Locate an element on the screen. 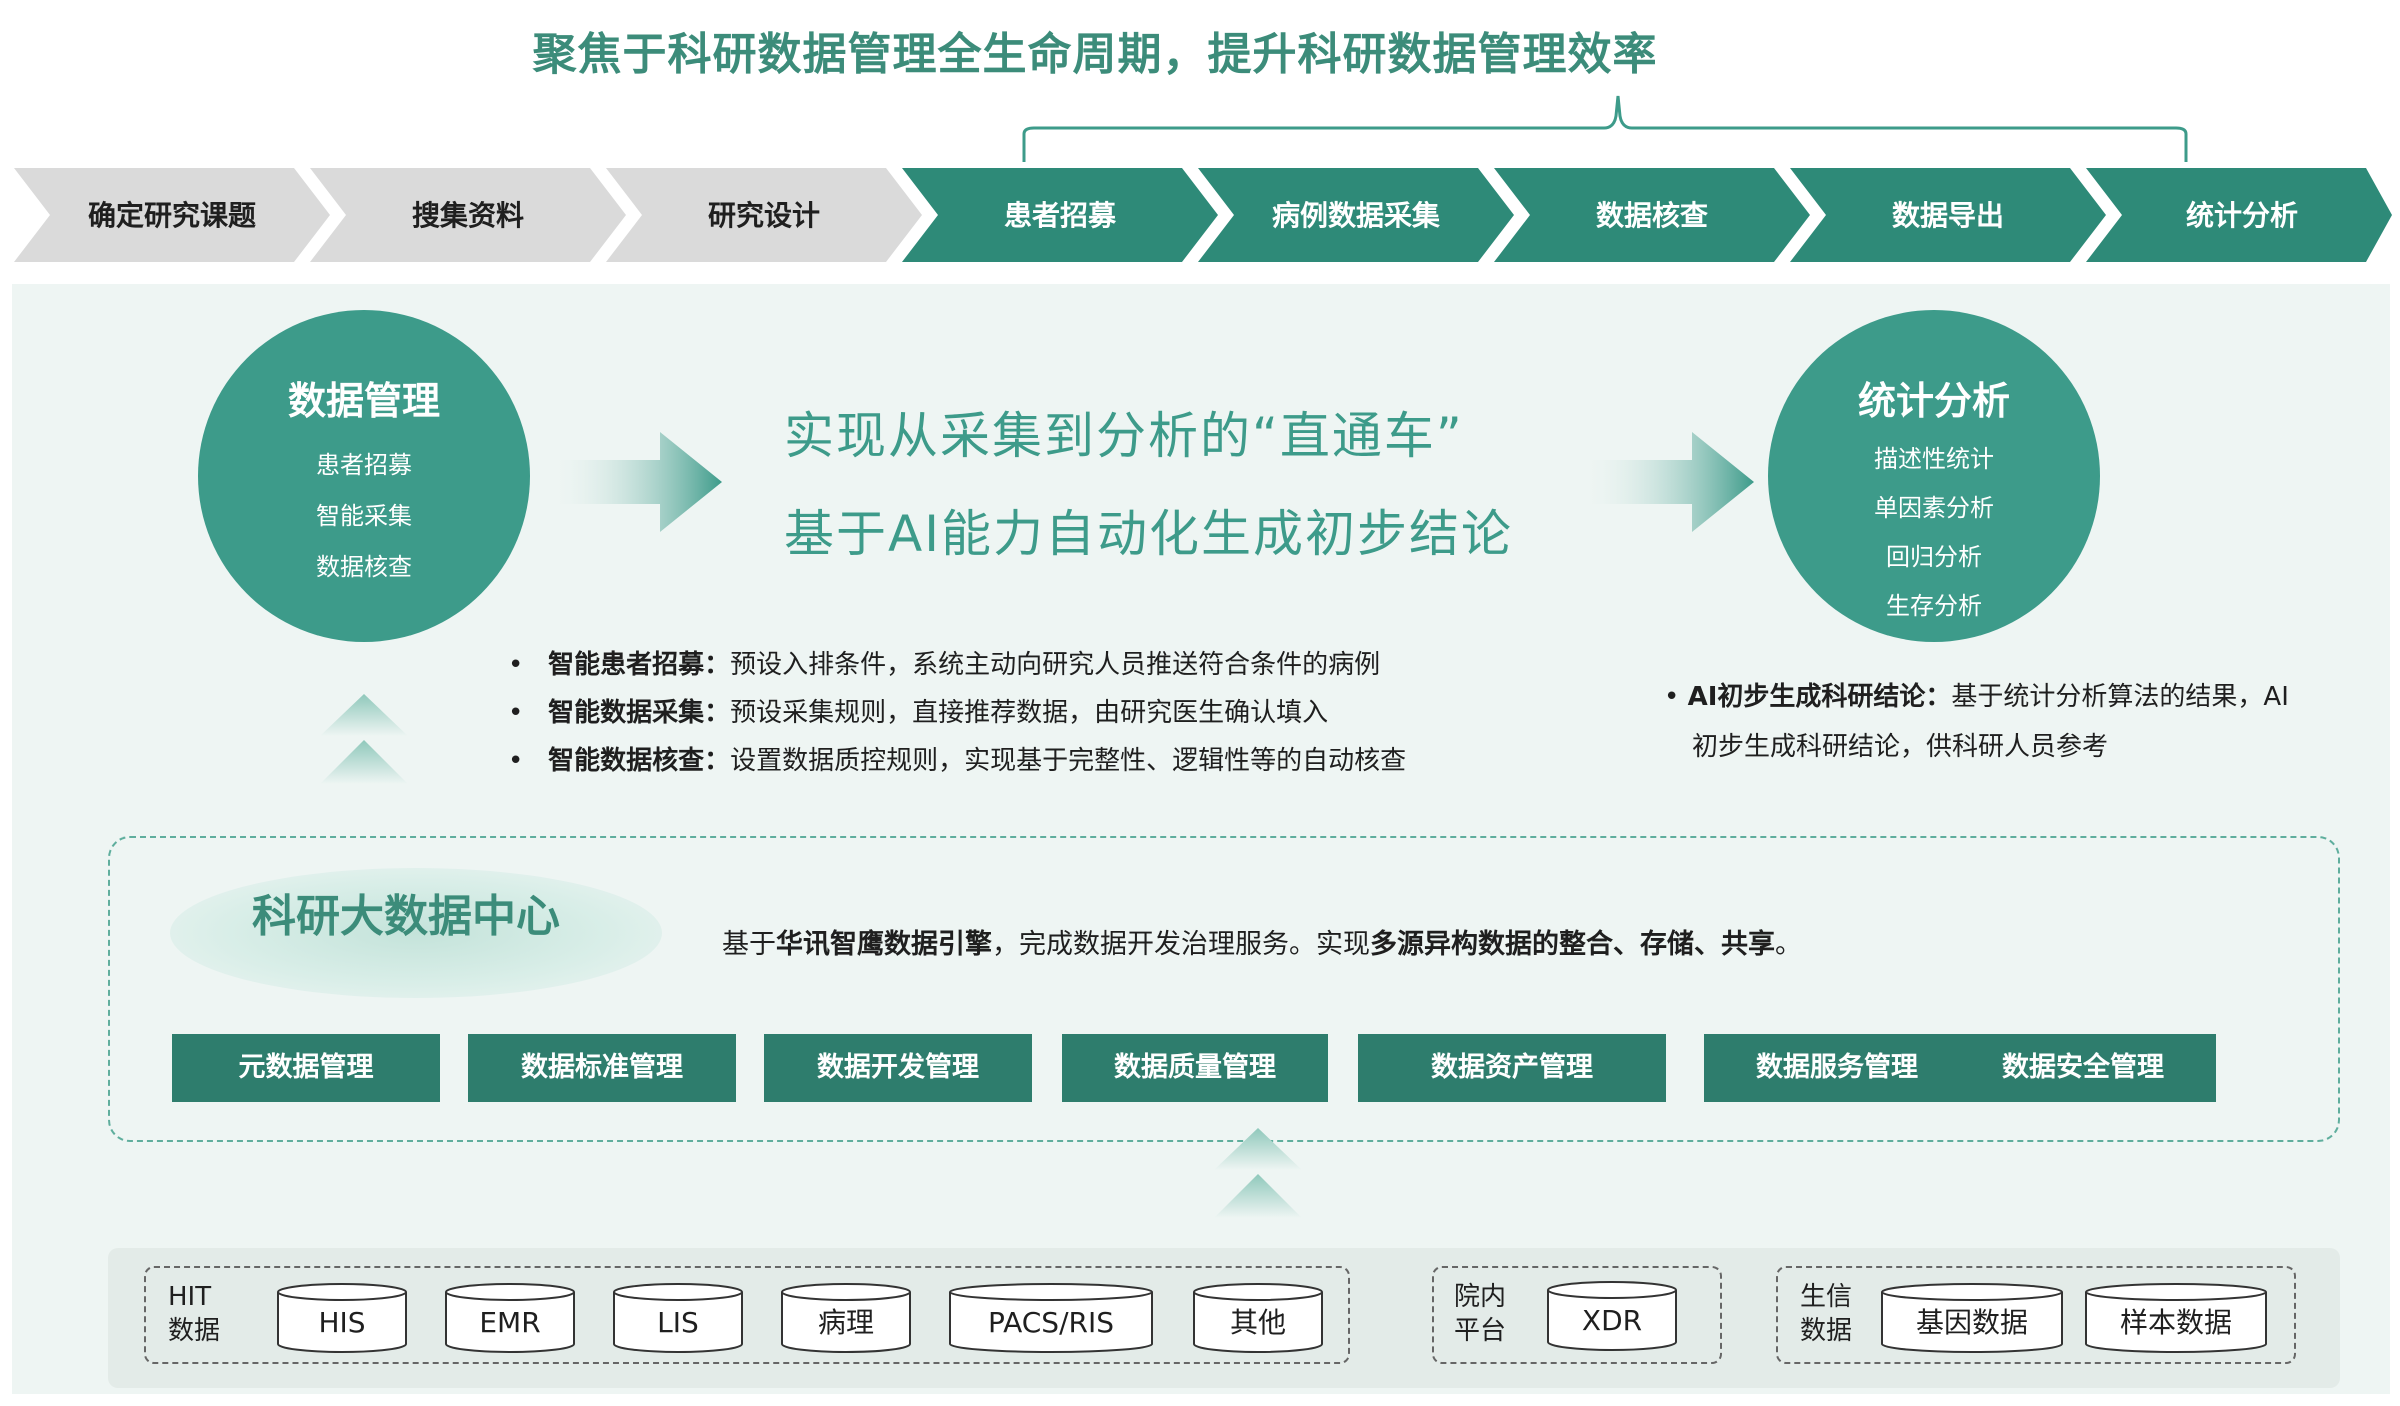 Image resolution: width=2400 pixels, height=1406 pixels. svg-text: 基因数据 is located at coordinates (1972, 1322).